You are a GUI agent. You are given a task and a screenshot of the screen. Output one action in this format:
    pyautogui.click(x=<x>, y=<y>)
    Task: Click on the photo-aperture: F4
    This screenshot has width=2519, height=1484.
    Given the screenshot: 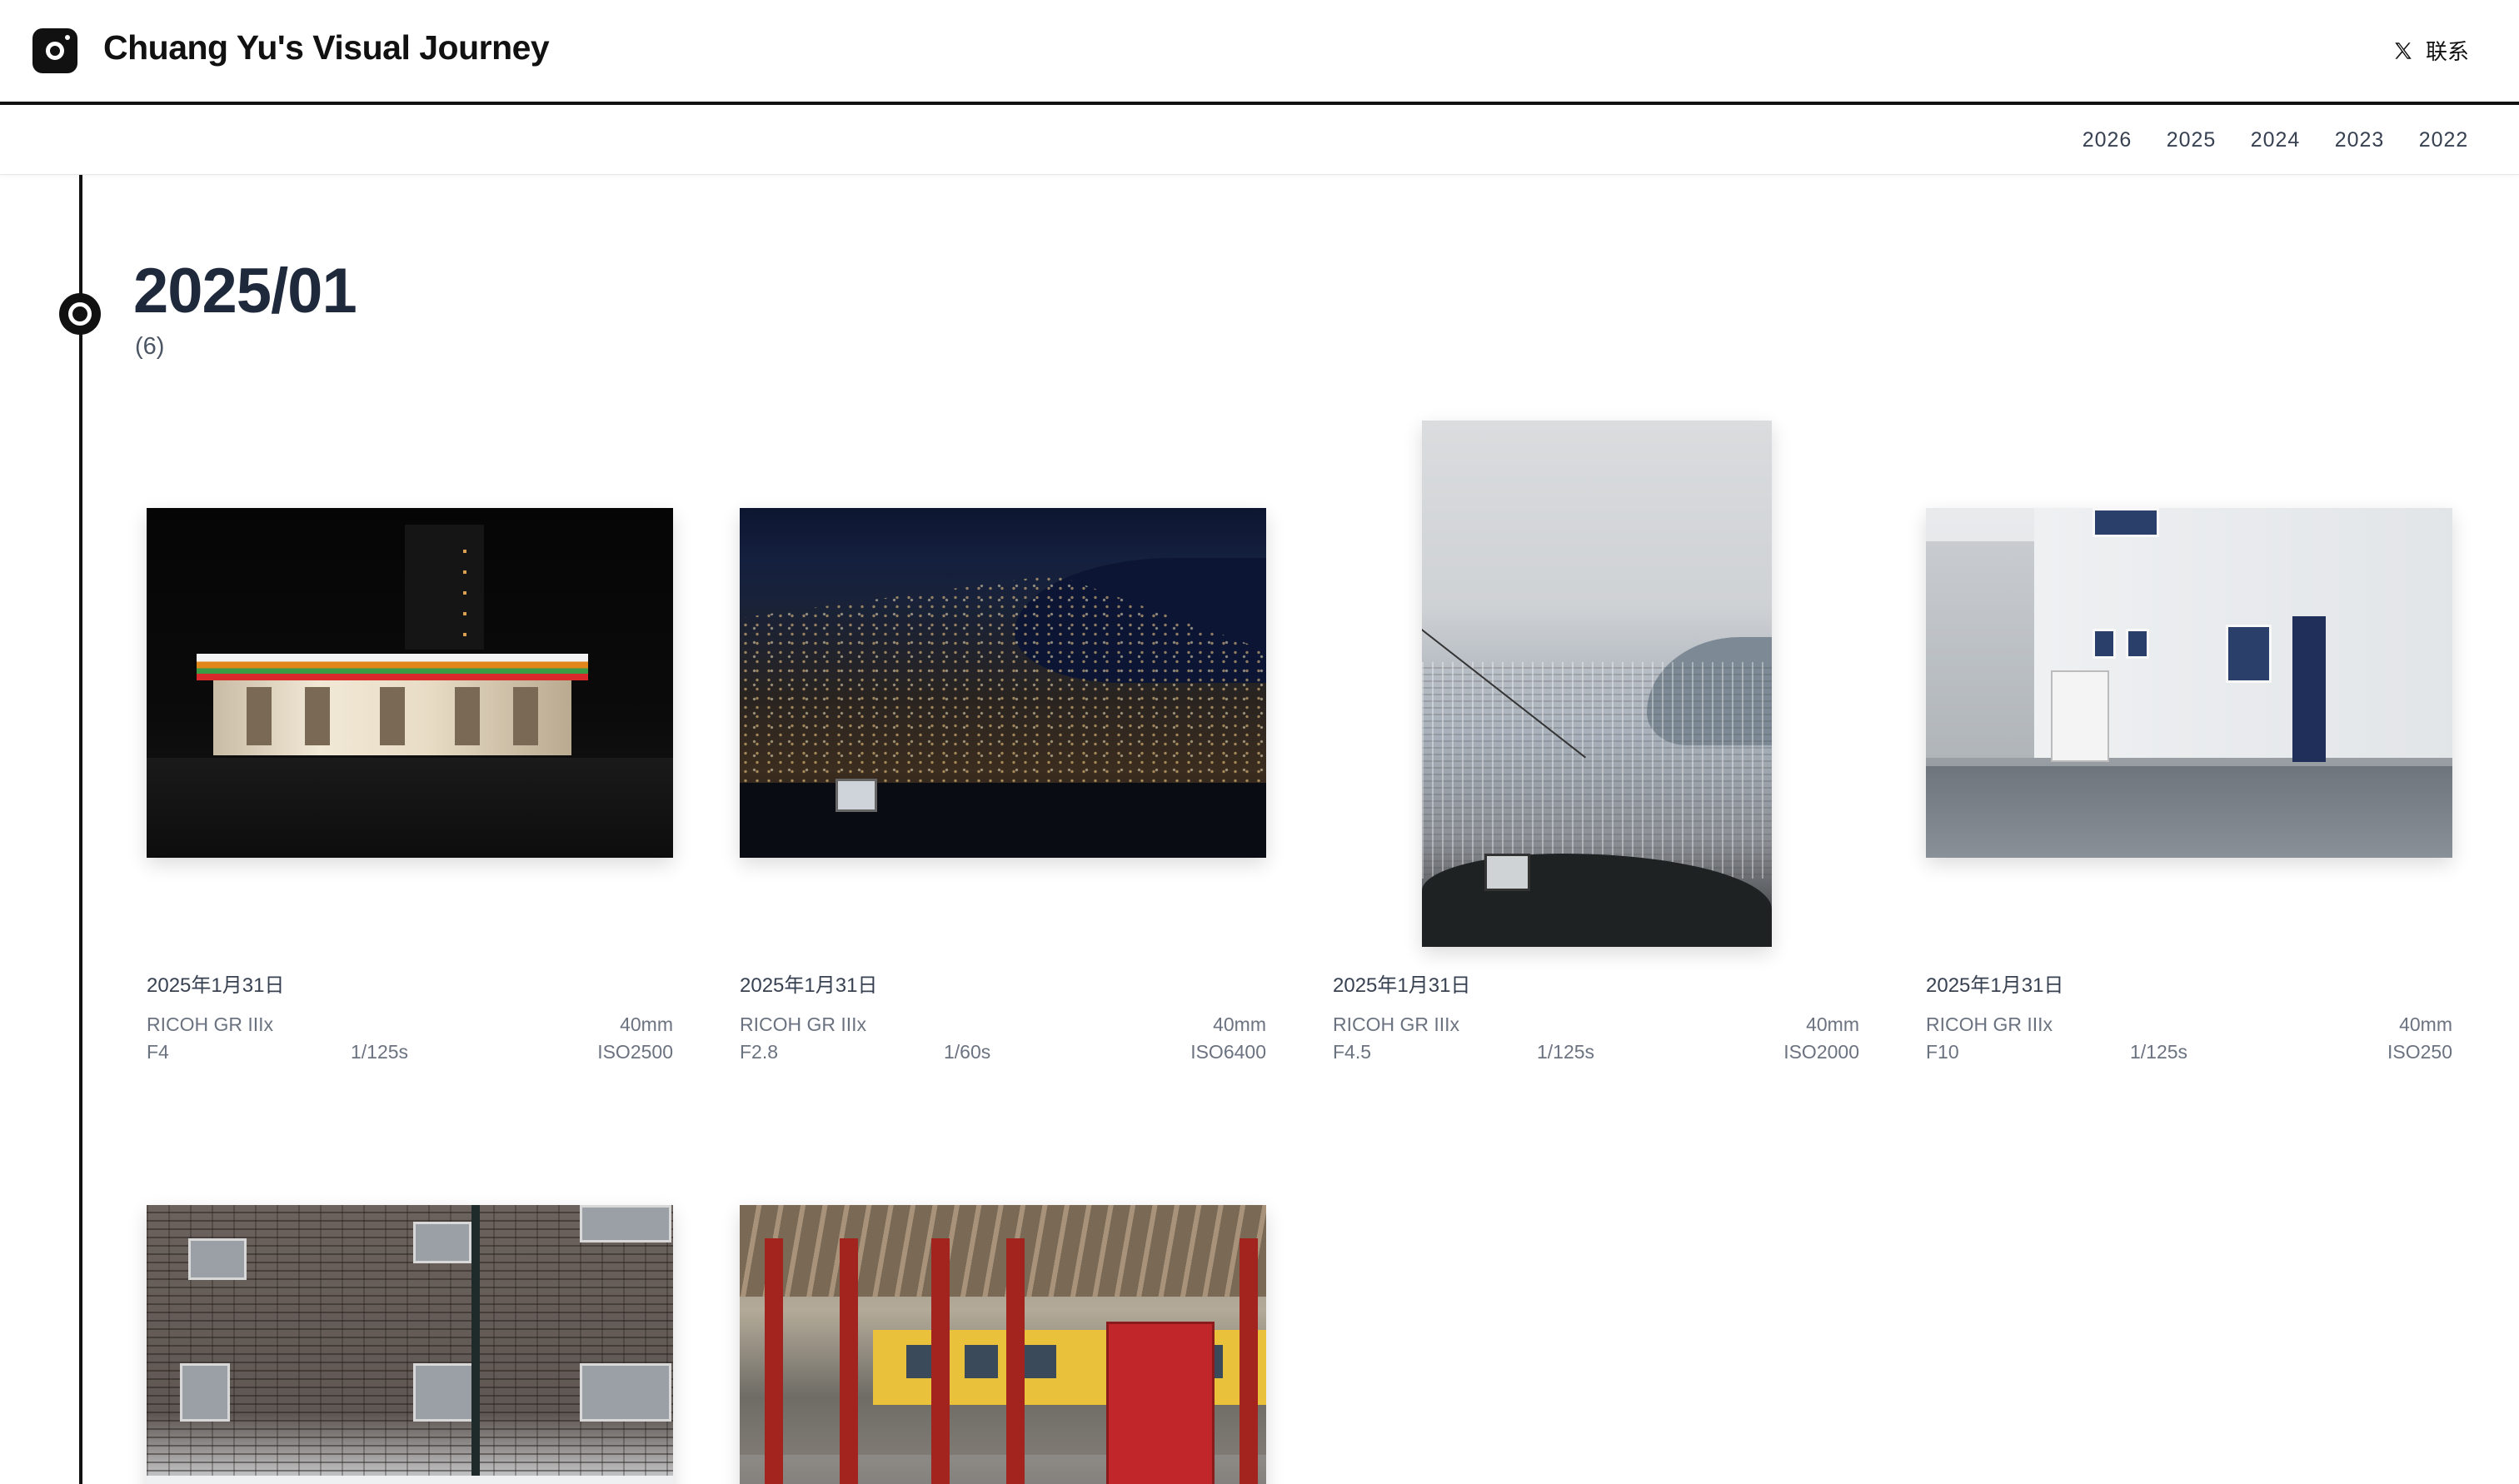 What is the action you would take?
    pyautogui.click(x=158, y=1052)
    